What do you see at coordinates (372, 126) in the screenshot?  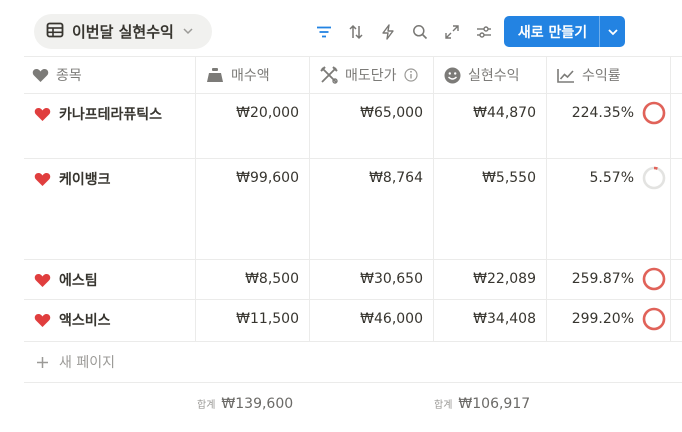 I see `cell-sell: ₩65,000` at bounding box center [372, 126].